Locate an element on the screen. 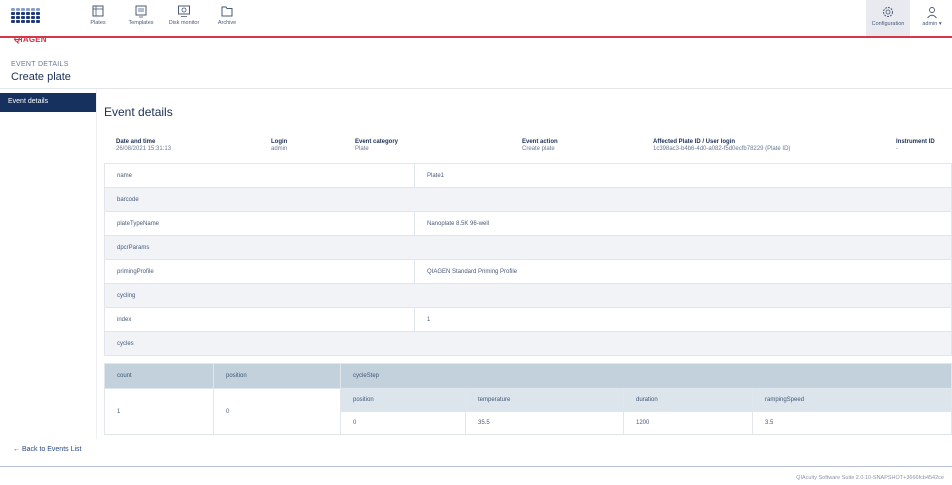 Image resolution: width=952 pixels, height=485 pixels. table-row: index 1 is located at coordinates (528, 319).